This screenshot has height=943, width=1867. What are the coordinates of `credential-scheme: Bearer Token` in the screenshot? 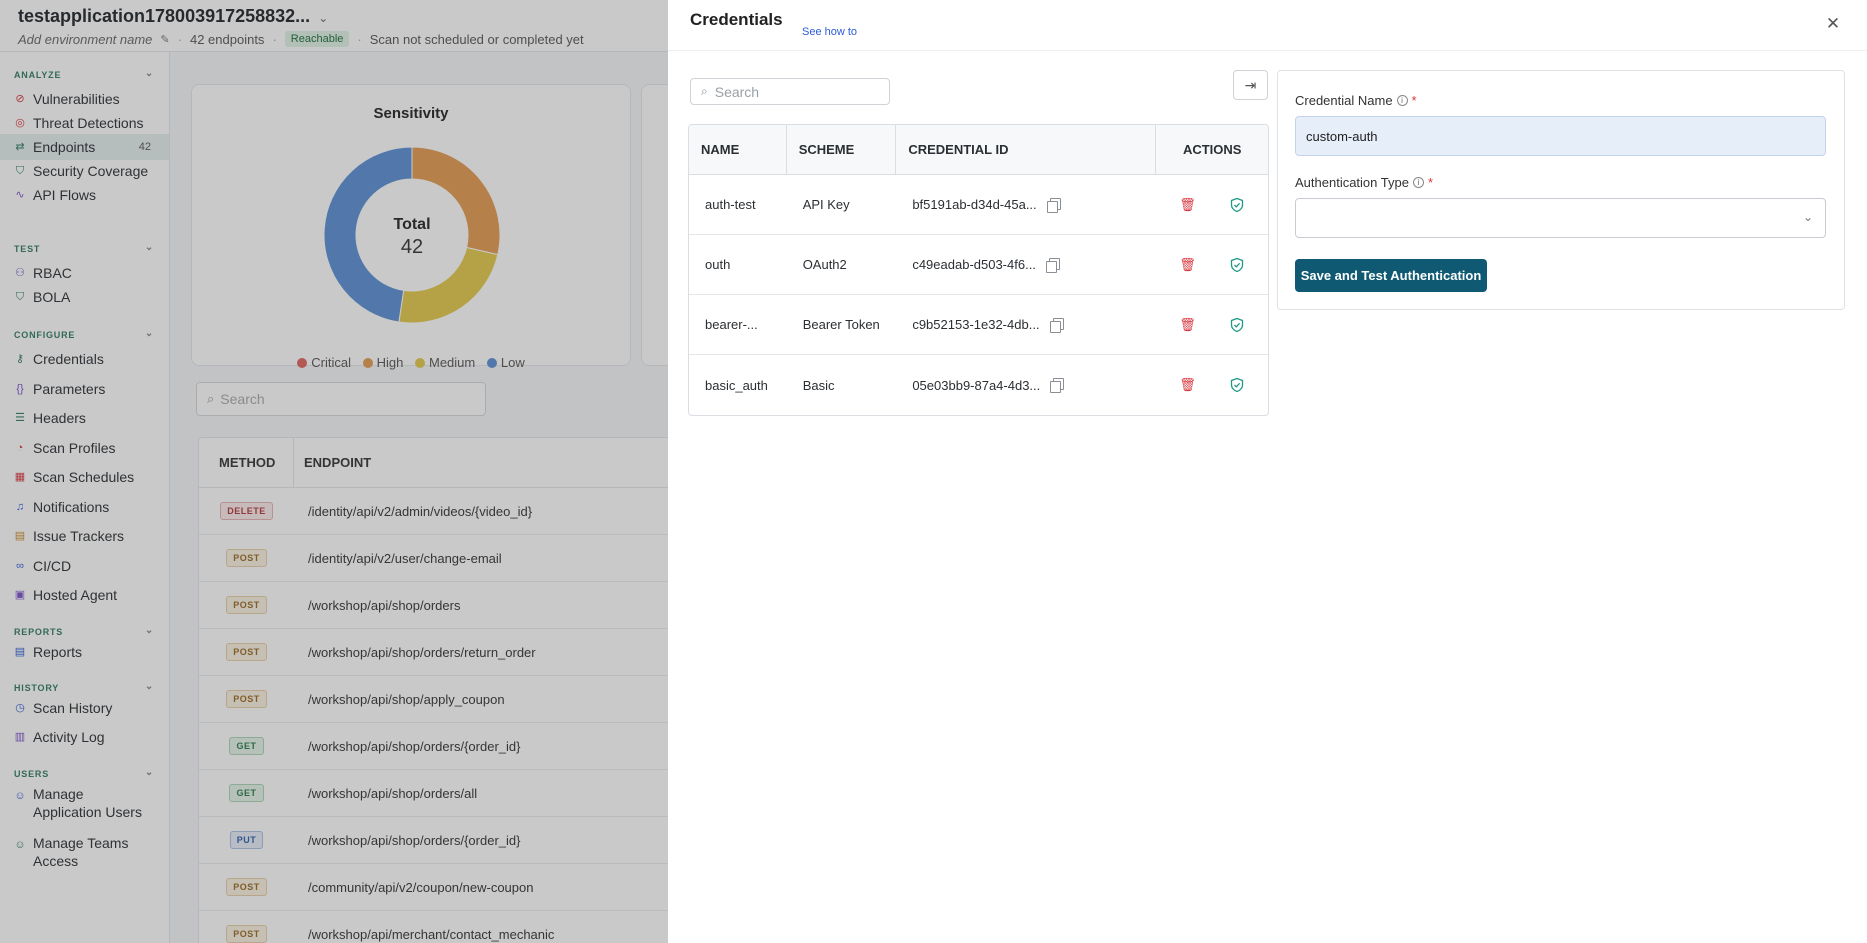 It's located at (841, 324).